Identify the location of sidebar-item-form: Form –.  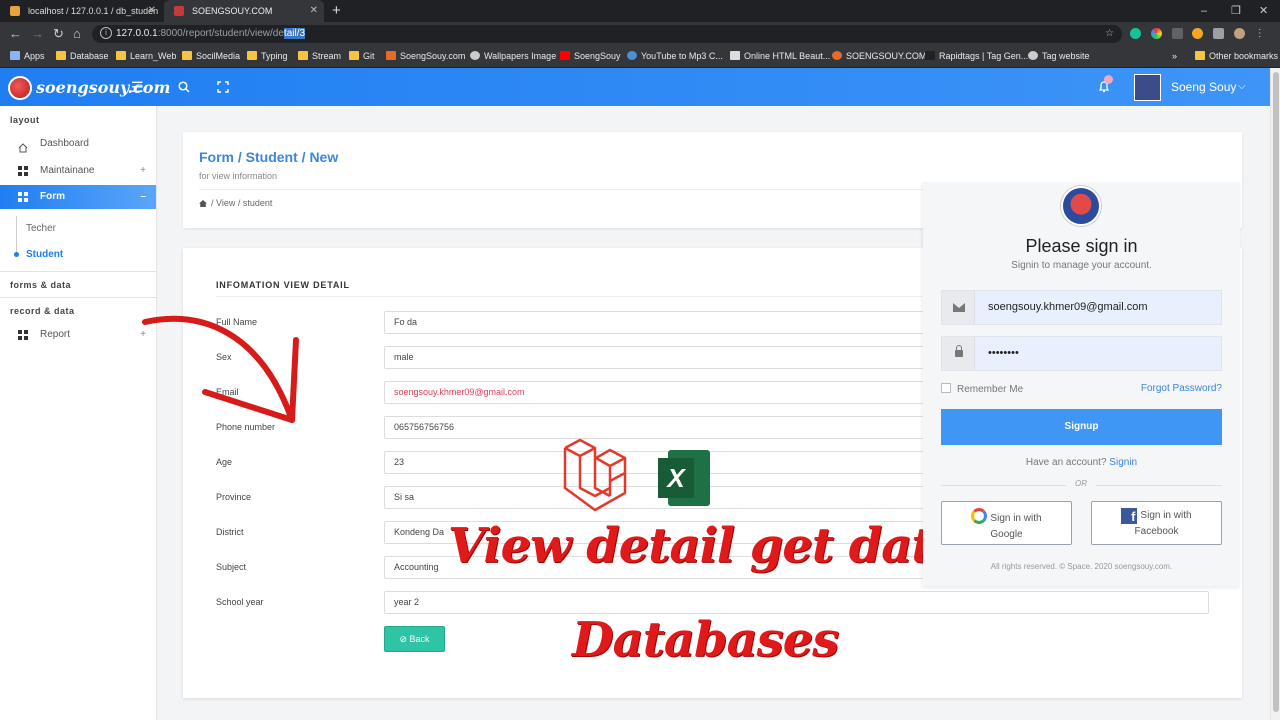
(78, 197).